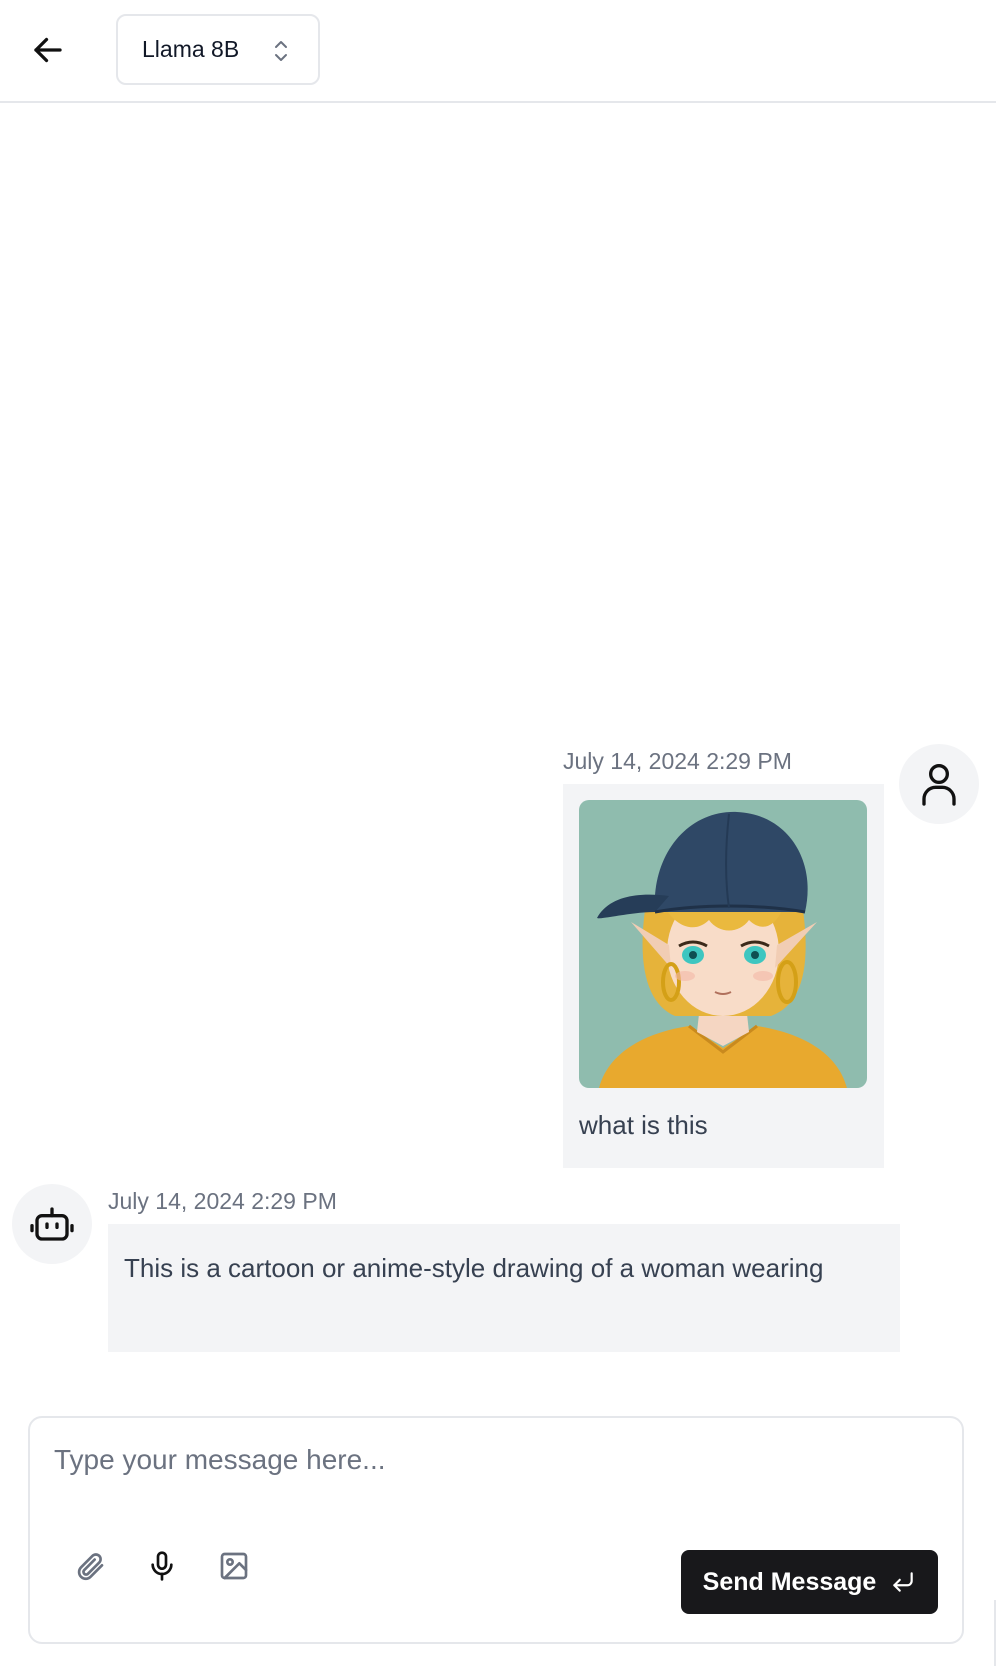 This screenshot has height=1666, width=996. I want to click on send-message-button: Send Message, so click(809, 1582).